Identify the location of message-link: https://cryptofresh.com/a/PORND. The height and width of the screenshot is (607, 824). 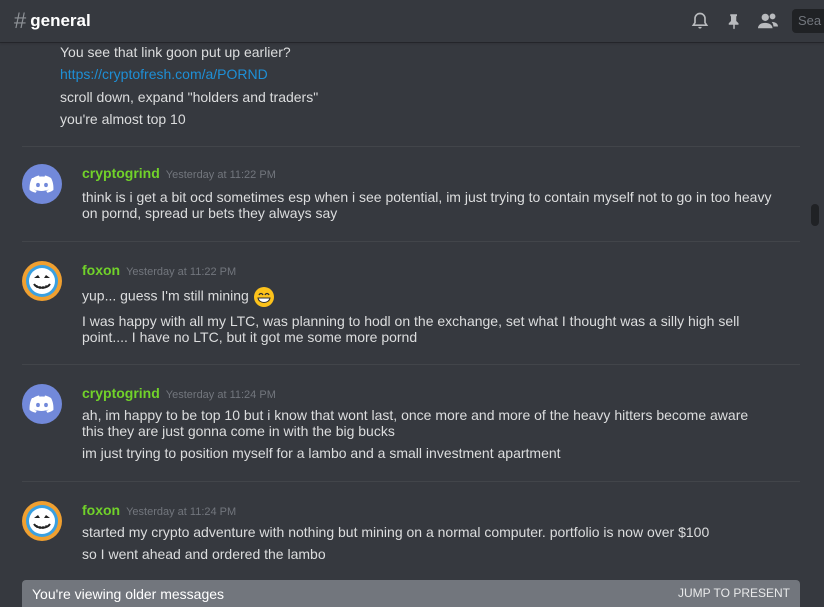
(405, 74).